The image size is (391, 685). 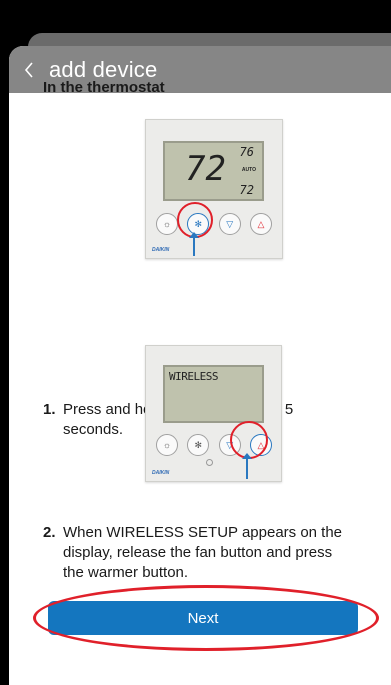 I want to click on thermostat-image-fan: 72 76 AUTO 72 ☼ ✻ ▽ △ DAIKIN, so click(x=214, y=189).